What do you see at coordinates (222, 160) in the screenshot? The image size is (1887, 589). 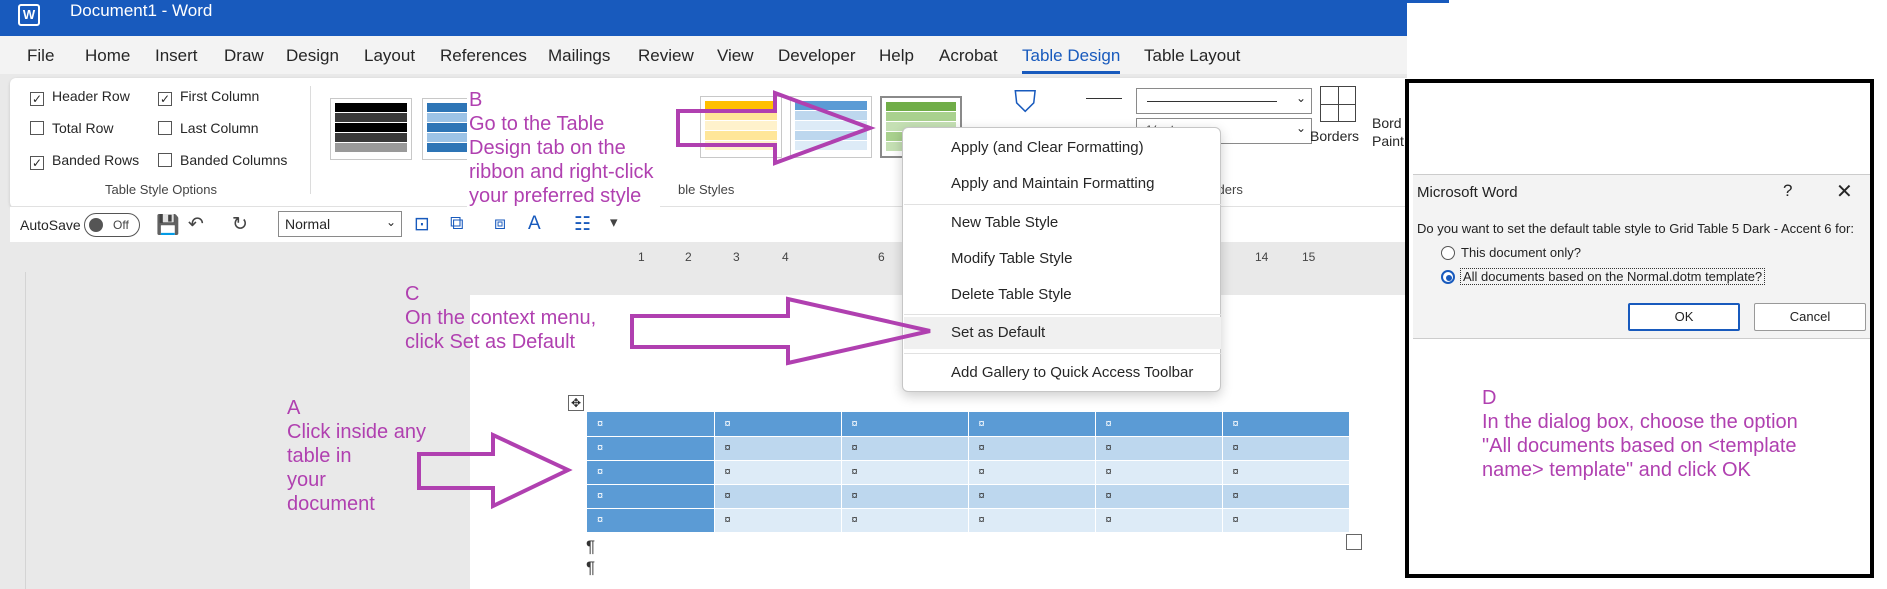 I see `banded-columns-checkbox: Banded Columns` at bounding box center [222, 160].